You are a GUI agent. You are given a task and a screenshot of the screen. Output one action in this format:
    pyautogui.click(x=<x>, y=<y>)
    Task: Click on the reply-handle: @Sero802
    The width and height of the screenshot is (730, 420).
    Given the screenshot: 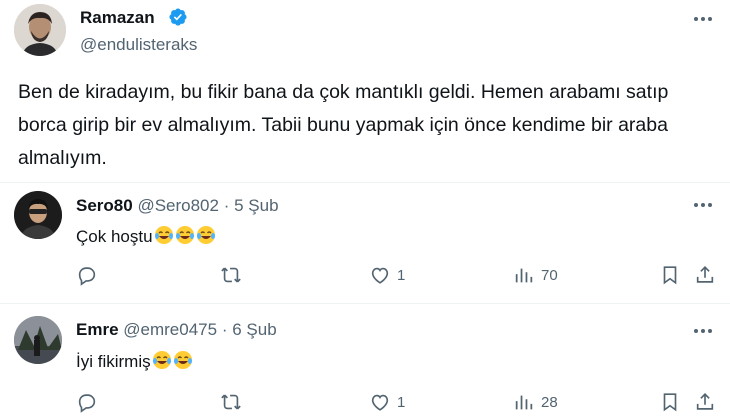 What is the action you would take?
    pyautogui.click(x=178, y=205)
    